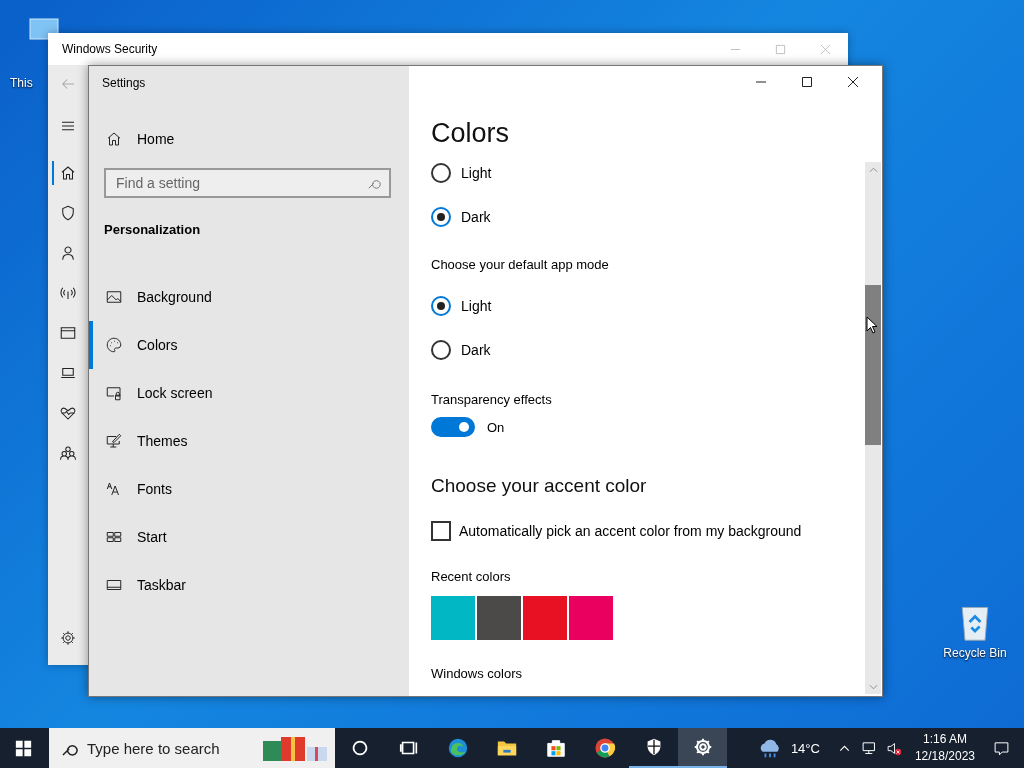  Describe the element at coordinates (477, 673) in the screenshot. I see `group-label: Windows colors` at that location.